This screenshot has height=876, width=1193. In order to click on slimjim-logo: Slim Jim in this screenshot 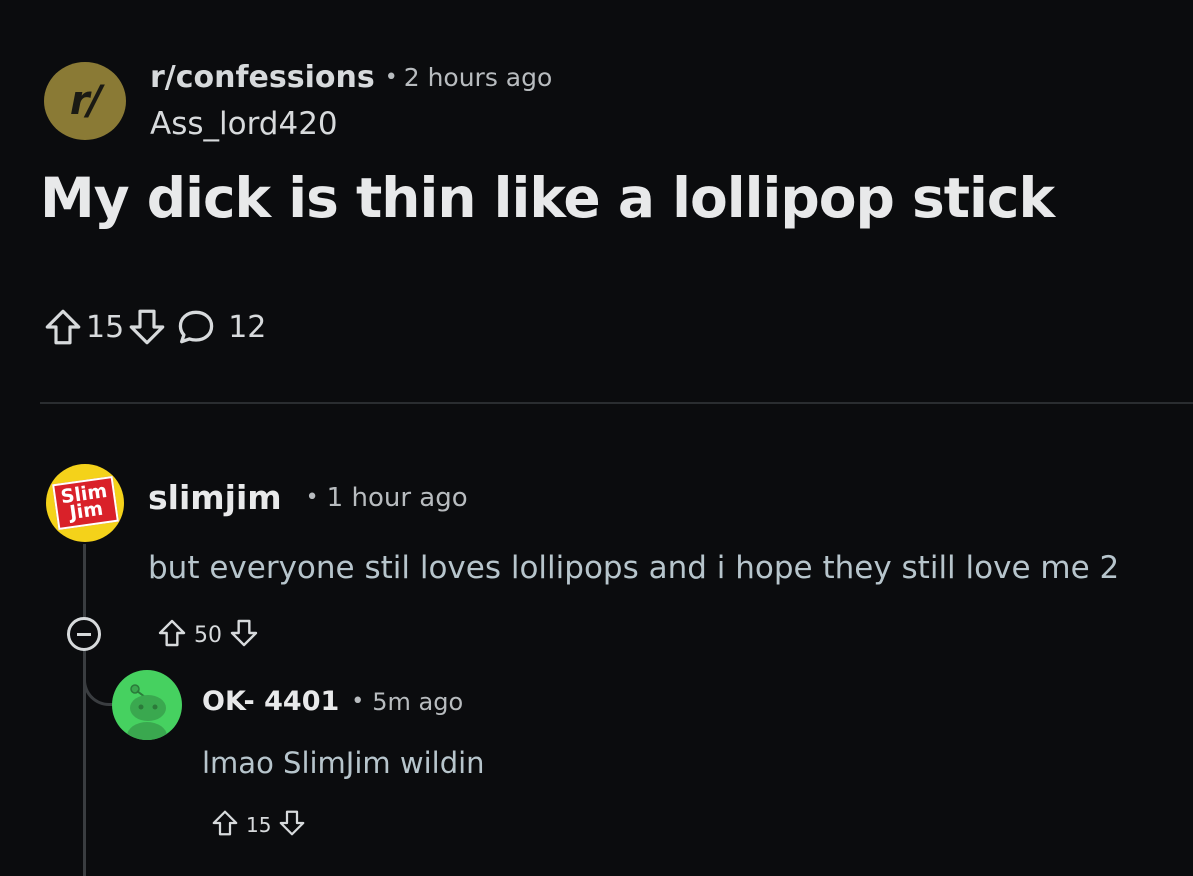, I will do `click(85, 503)`.